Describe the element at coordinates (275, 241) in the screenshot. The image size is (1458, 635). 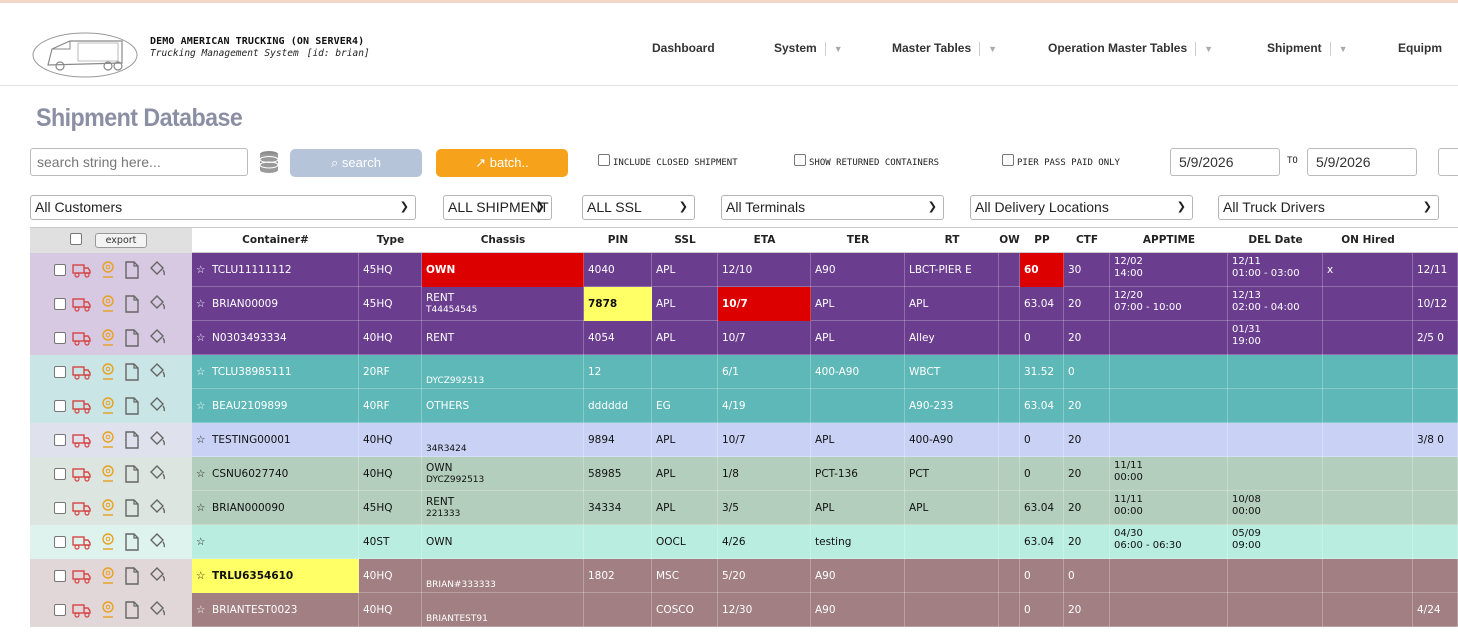
I see `column-header: Container#` at that location.